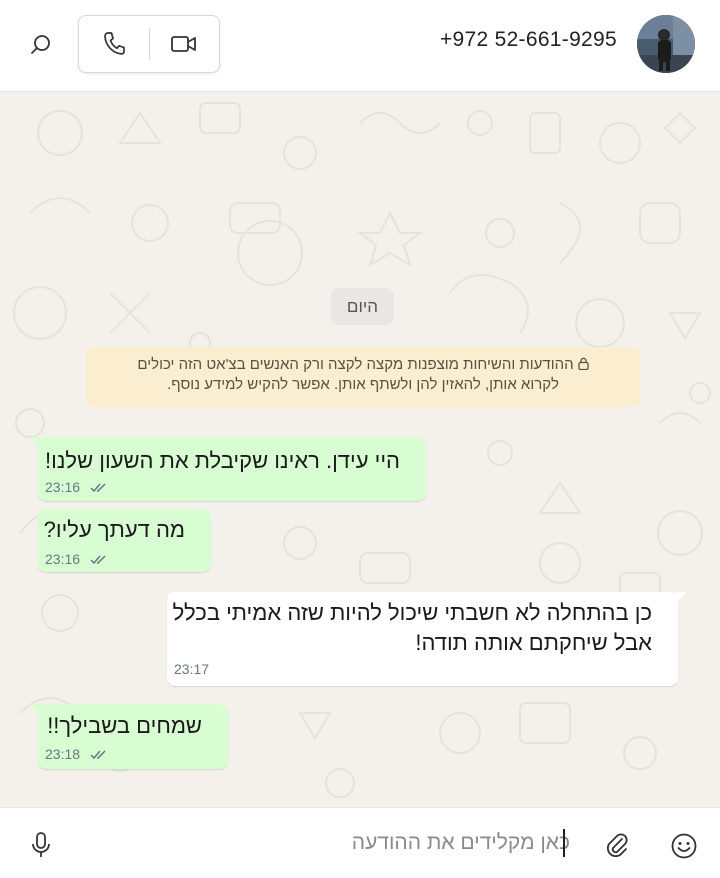 This screenshot has height=878, width=720. What do you see at coordinates (360, 46) in the screenshot?
I see `chat-header: +972 52-661-9295` at bounding box center [360, 46].